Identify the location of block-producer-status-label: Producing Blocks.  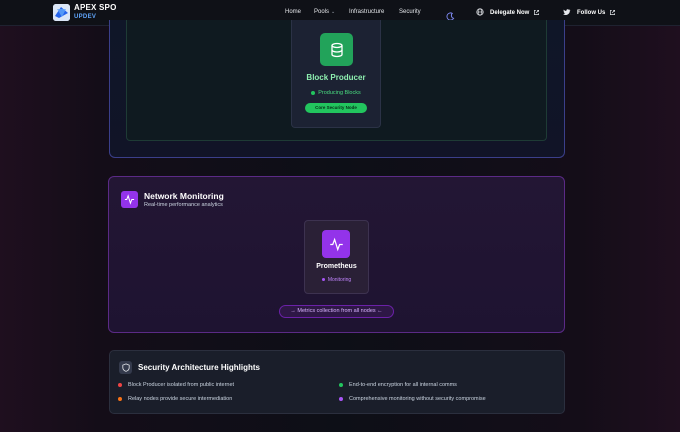
(339, 93).